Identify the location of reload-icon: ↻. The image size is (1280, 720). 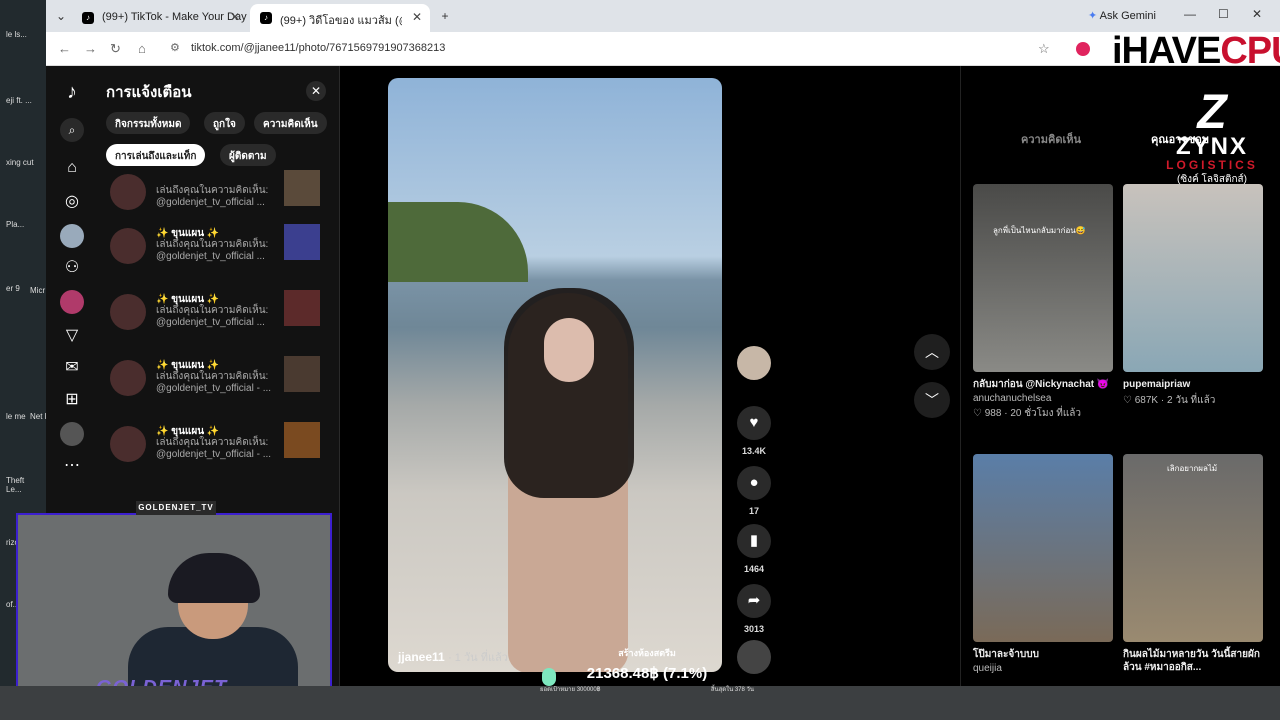
(115, 49).